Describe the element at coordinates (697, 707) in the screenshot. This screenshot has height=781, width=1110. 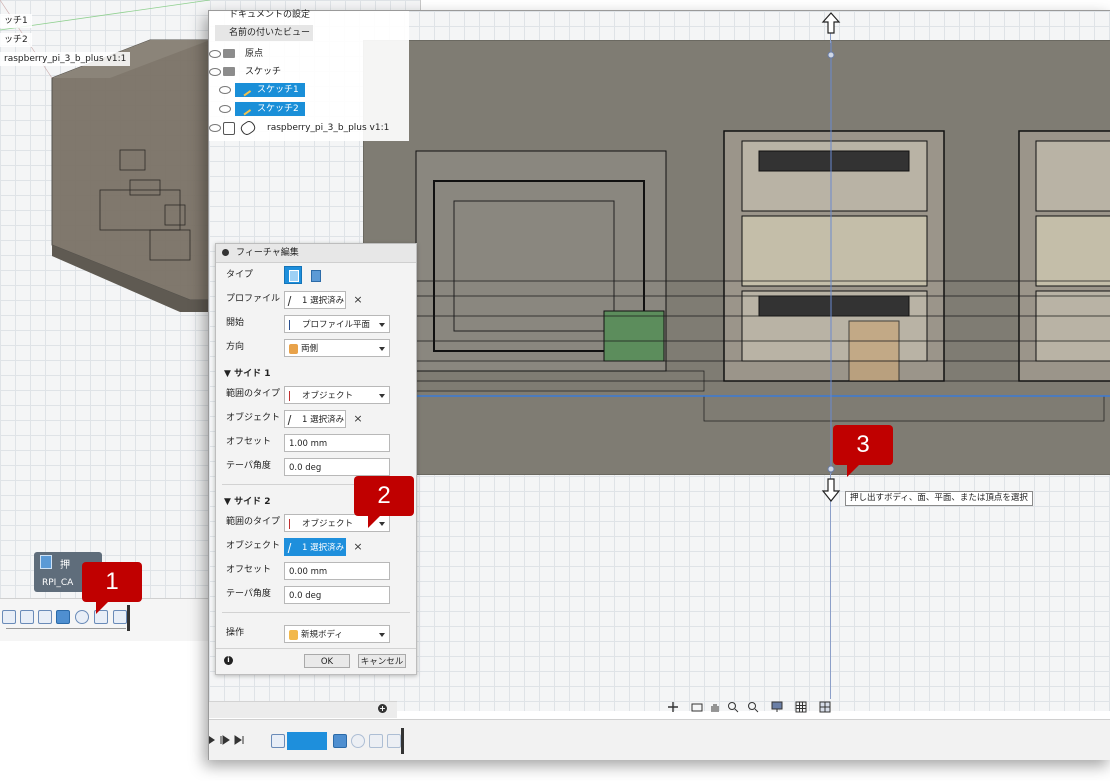
I see `look-at-icon` at that location.